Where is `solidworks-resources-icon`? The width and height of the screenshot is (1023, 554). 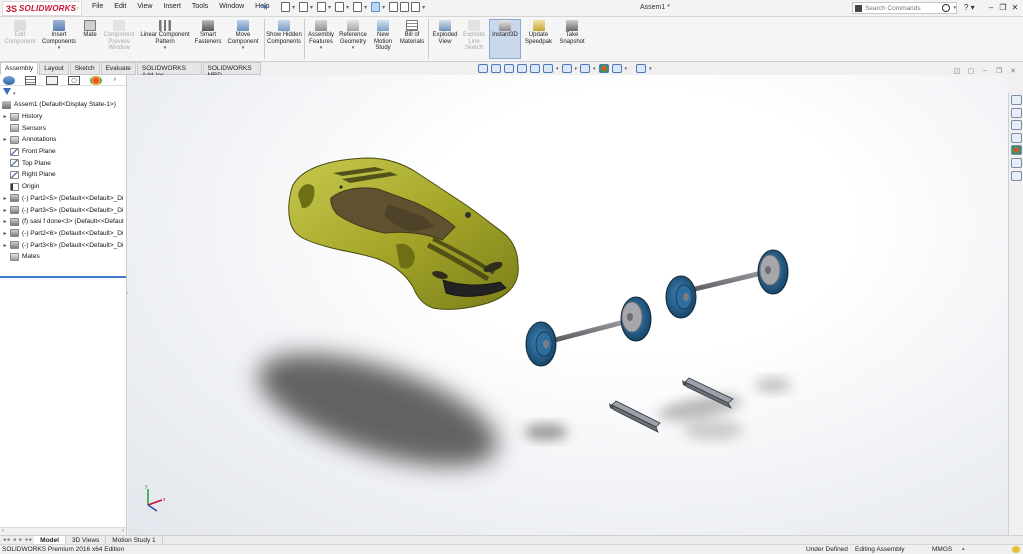 solidworks-resources-icon is located at coordinates (1016, 100).